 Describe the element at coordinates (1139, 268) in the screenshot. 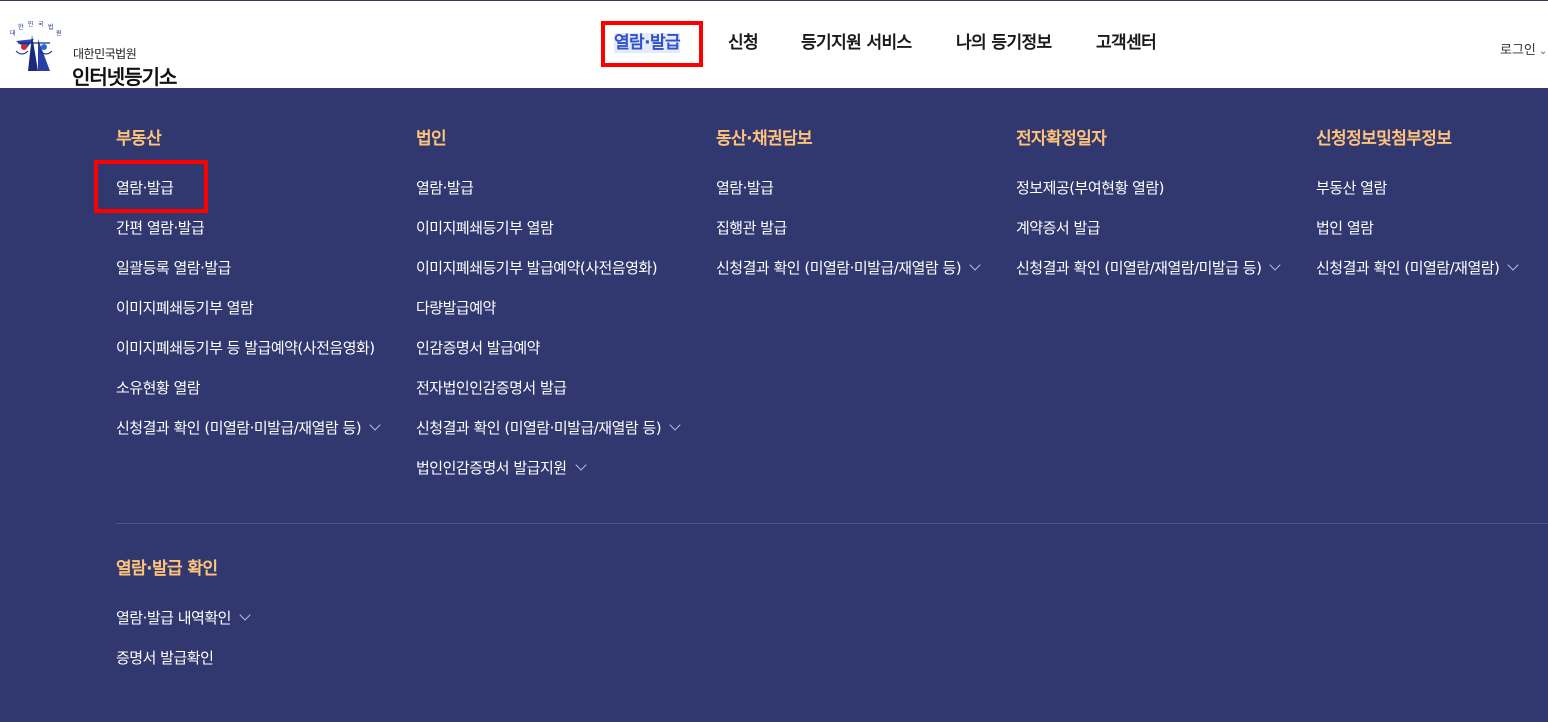

I see `menu-link-label: 신청결과 확인 (미열람/재열람/미발급 등)` at that location.